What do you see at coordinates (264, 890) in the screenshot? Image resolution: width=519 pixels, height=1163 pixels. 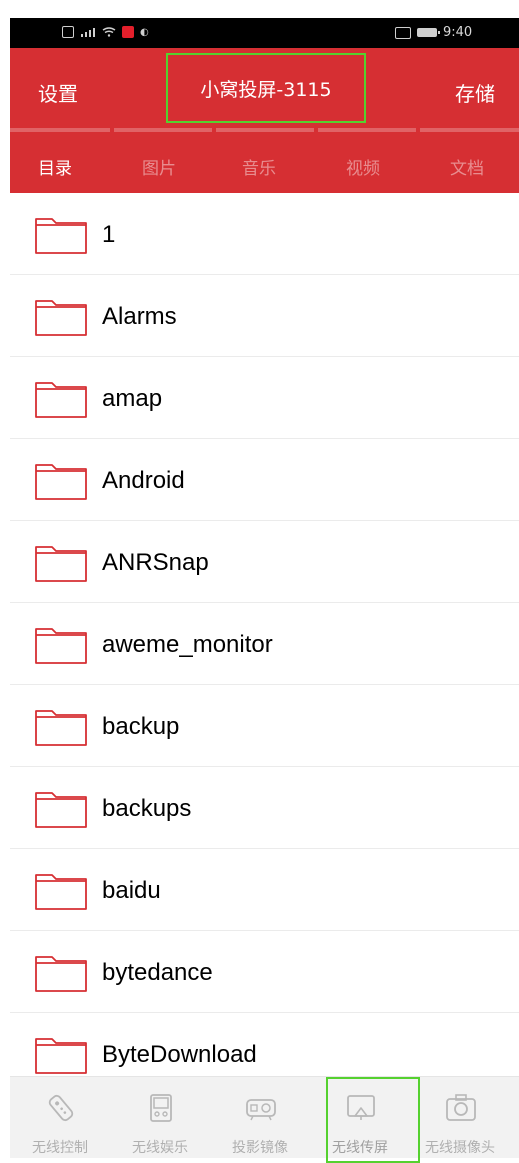 I see `folder-row: baidu` at bounding box center [264, 890].